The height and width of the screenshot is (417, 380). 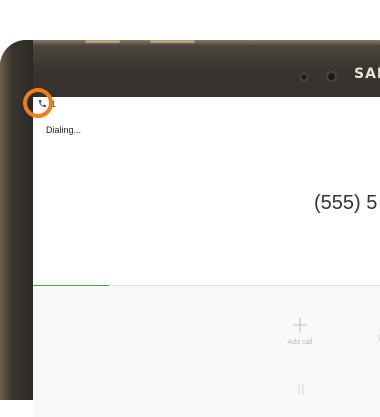 What do you see at coordinates (378, 338) in the screenshot?
I see `volume-label: V` at bounding box center [378, 338].